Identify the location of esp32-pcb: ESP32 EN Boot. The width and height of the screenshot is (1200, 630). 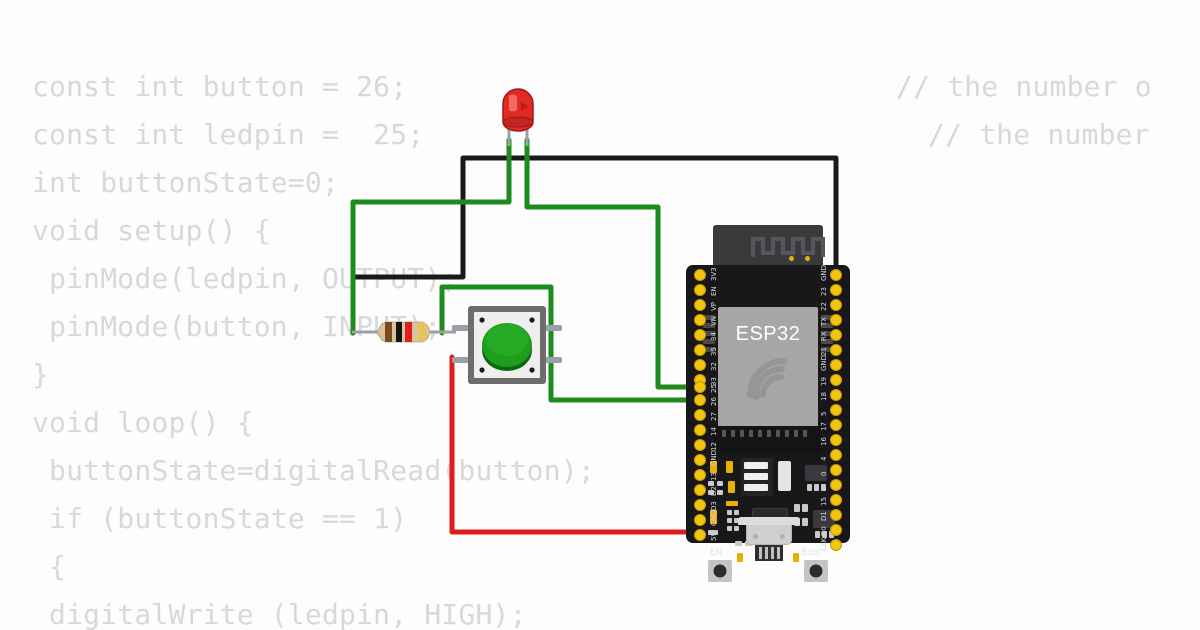
(768, 423).